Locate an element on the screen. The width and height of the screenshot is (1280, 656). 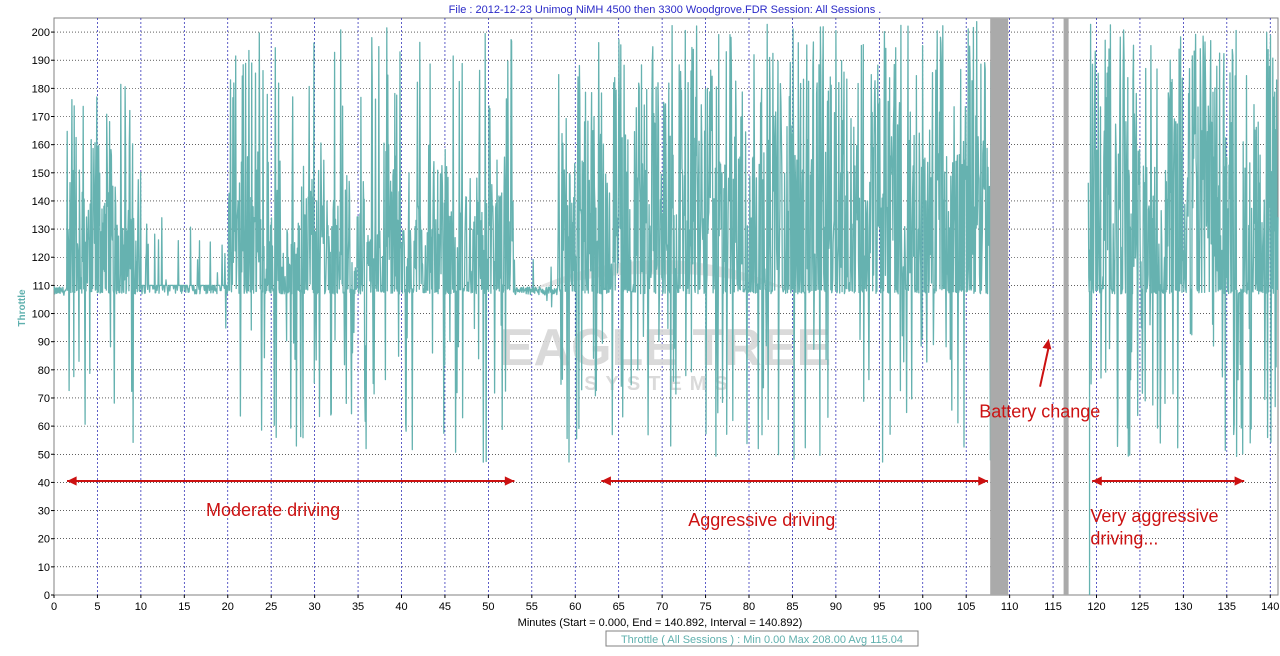
y-tick-label: 180 is located at coordinates (41, 89).